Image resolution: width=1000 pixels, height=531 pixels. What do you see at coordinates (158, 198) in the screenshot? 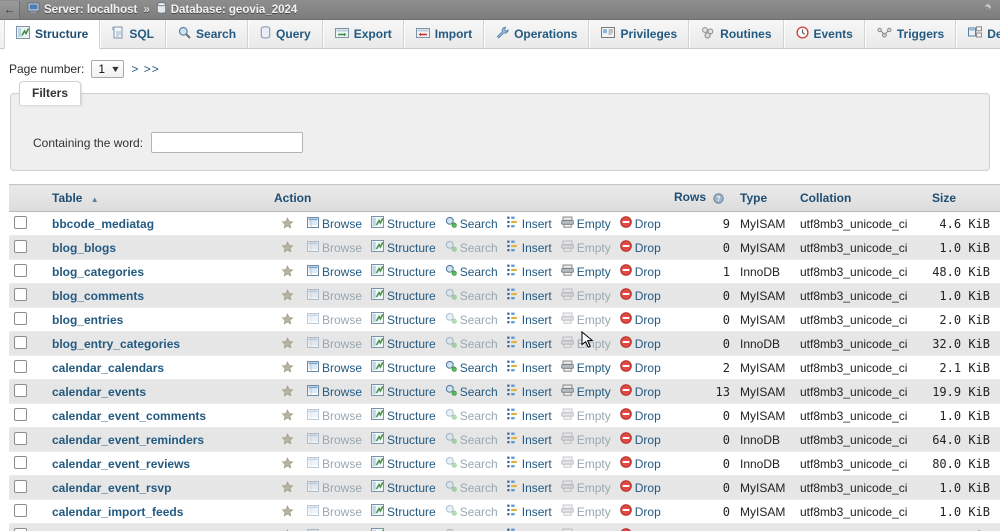
I see `header-table: Table ▲` at bounding box center [158, 198].